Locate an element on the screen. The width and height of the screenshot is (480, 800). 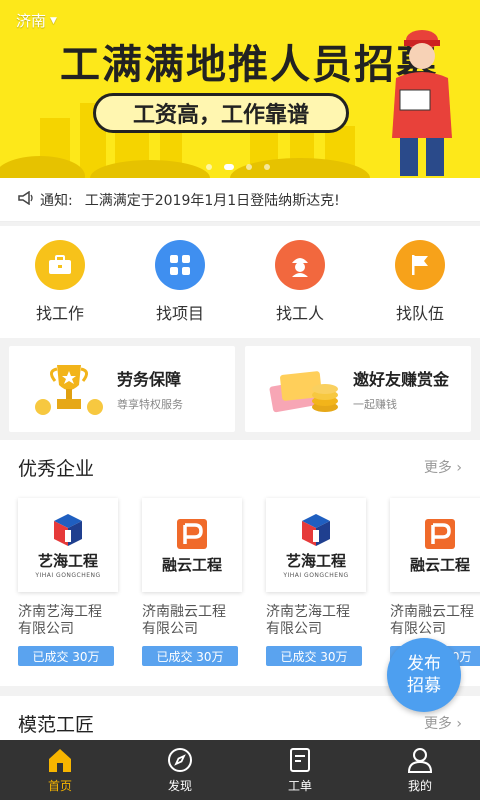
tab-work-orders: 工单 is located at coordinates (300, 770).